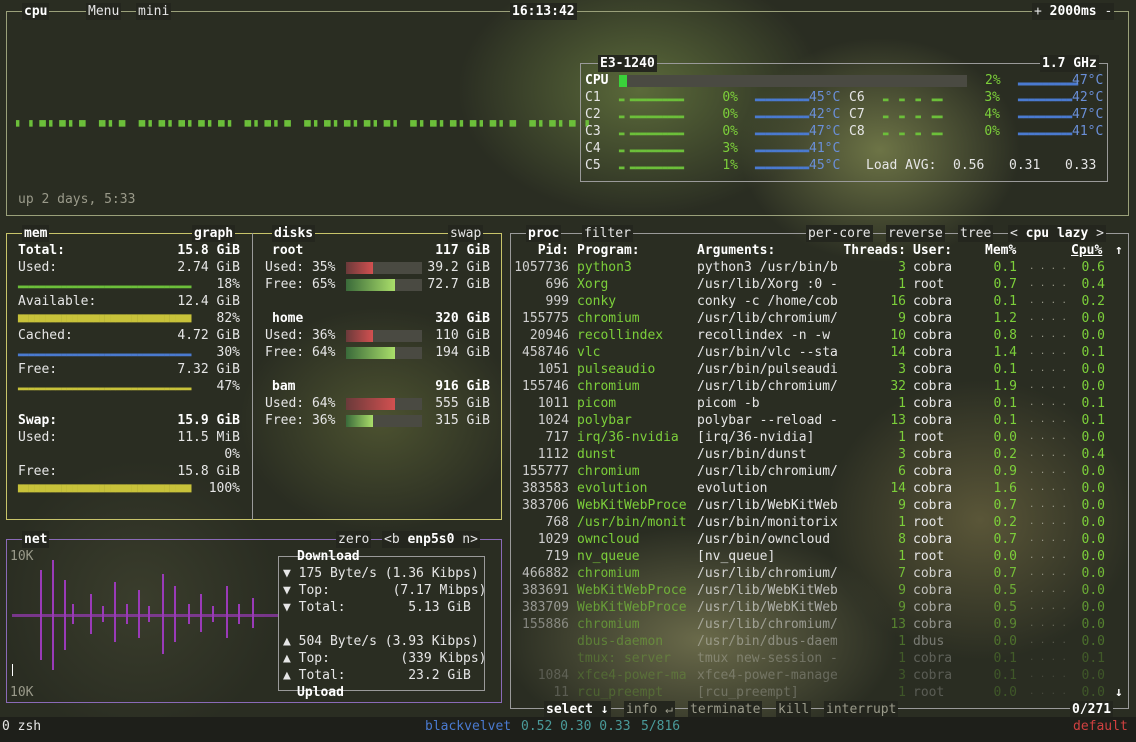  Describe the element at coordinates (208, 335) in the screenshot. I see `mem-cached-value: 4.72 GiB` at that location.